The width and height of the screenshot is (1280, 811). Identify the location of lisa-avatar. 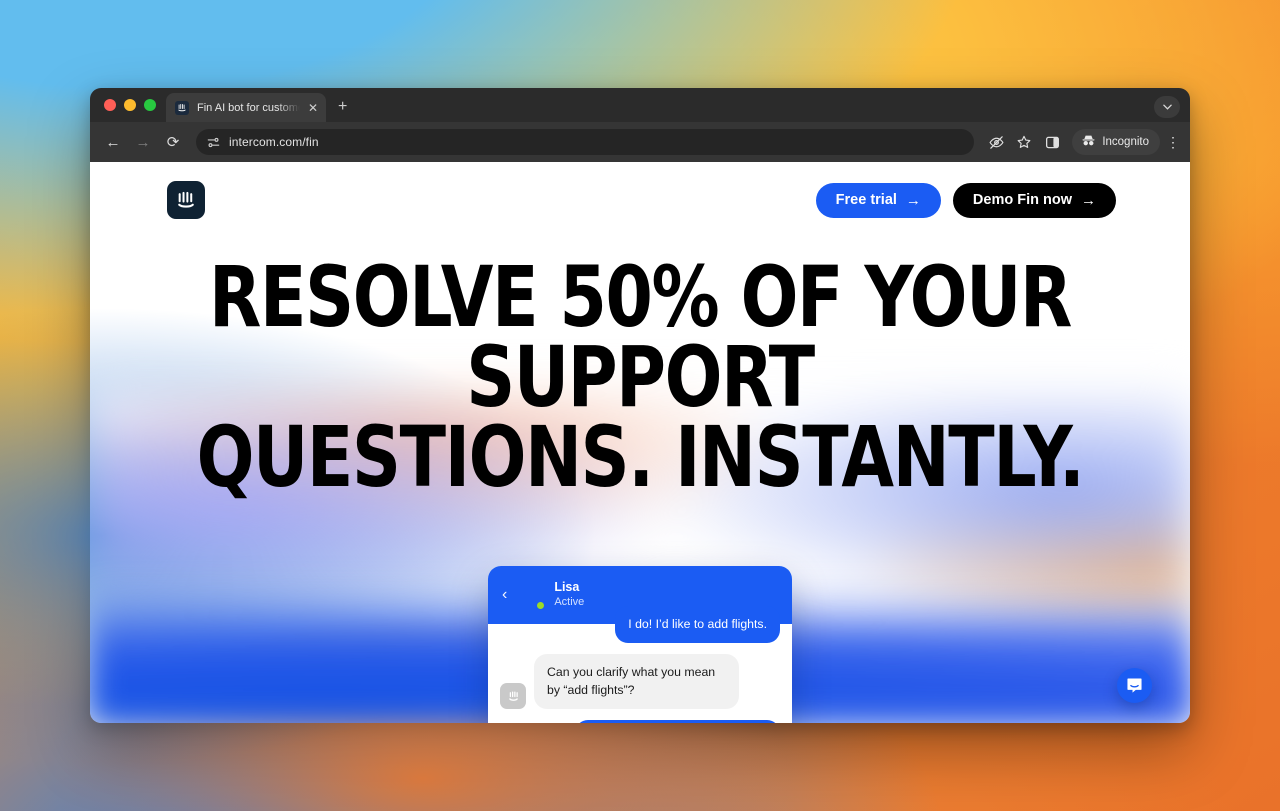
(531, 596).